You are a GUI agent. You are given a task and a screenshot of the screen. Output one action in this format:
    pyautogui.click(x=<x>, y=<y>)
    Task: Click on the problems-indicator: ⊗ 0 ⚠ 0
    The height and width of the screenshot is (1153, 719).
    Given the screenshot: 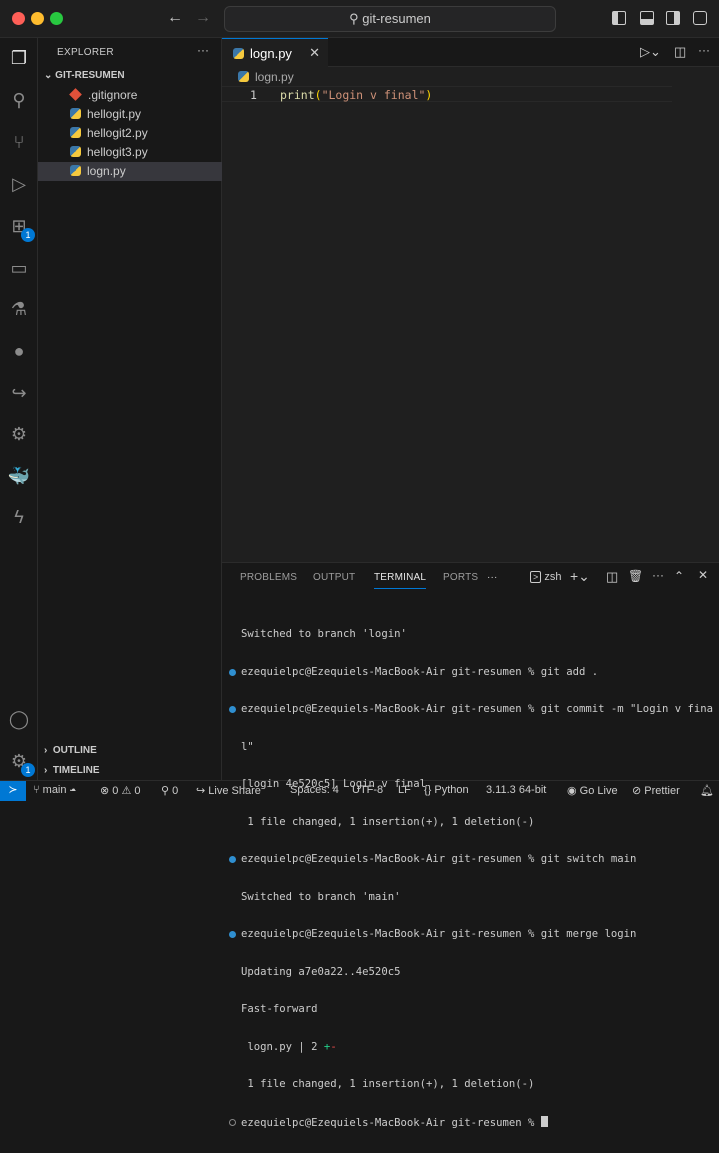 What is the action you would take?
    pyautogui.click(x=120, y=790)
    